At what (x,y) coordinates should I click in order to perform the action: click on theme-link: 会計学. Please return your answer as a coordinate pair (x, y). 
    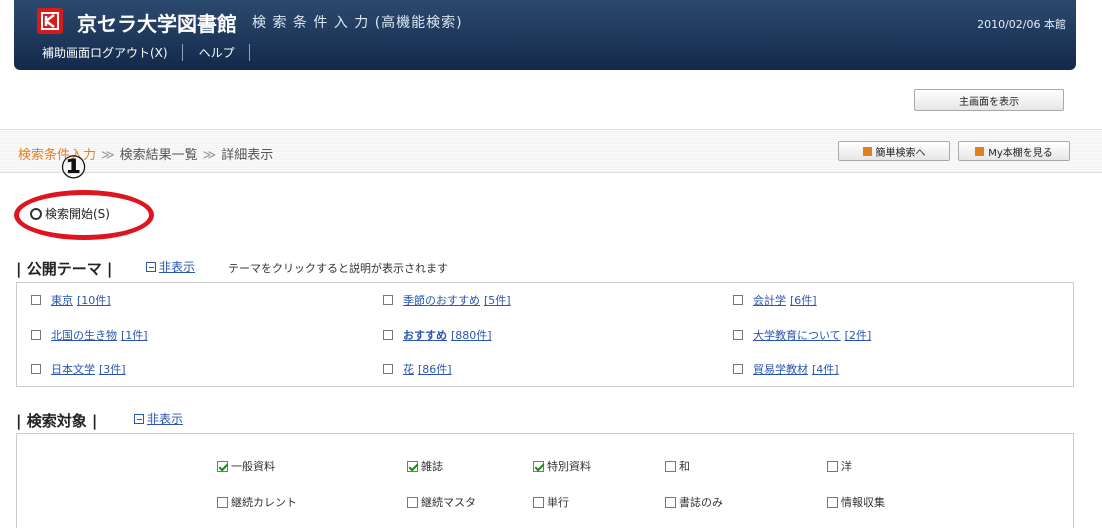
    Looking at the image, I should click on (769, 300).